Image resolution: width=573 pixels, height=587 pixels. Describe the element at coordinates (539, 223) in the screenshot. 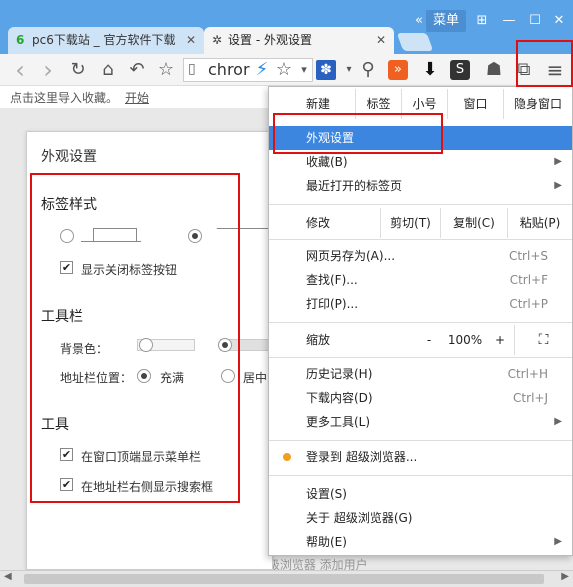

I see `menu-paste: 粘贴(P)` at that location.